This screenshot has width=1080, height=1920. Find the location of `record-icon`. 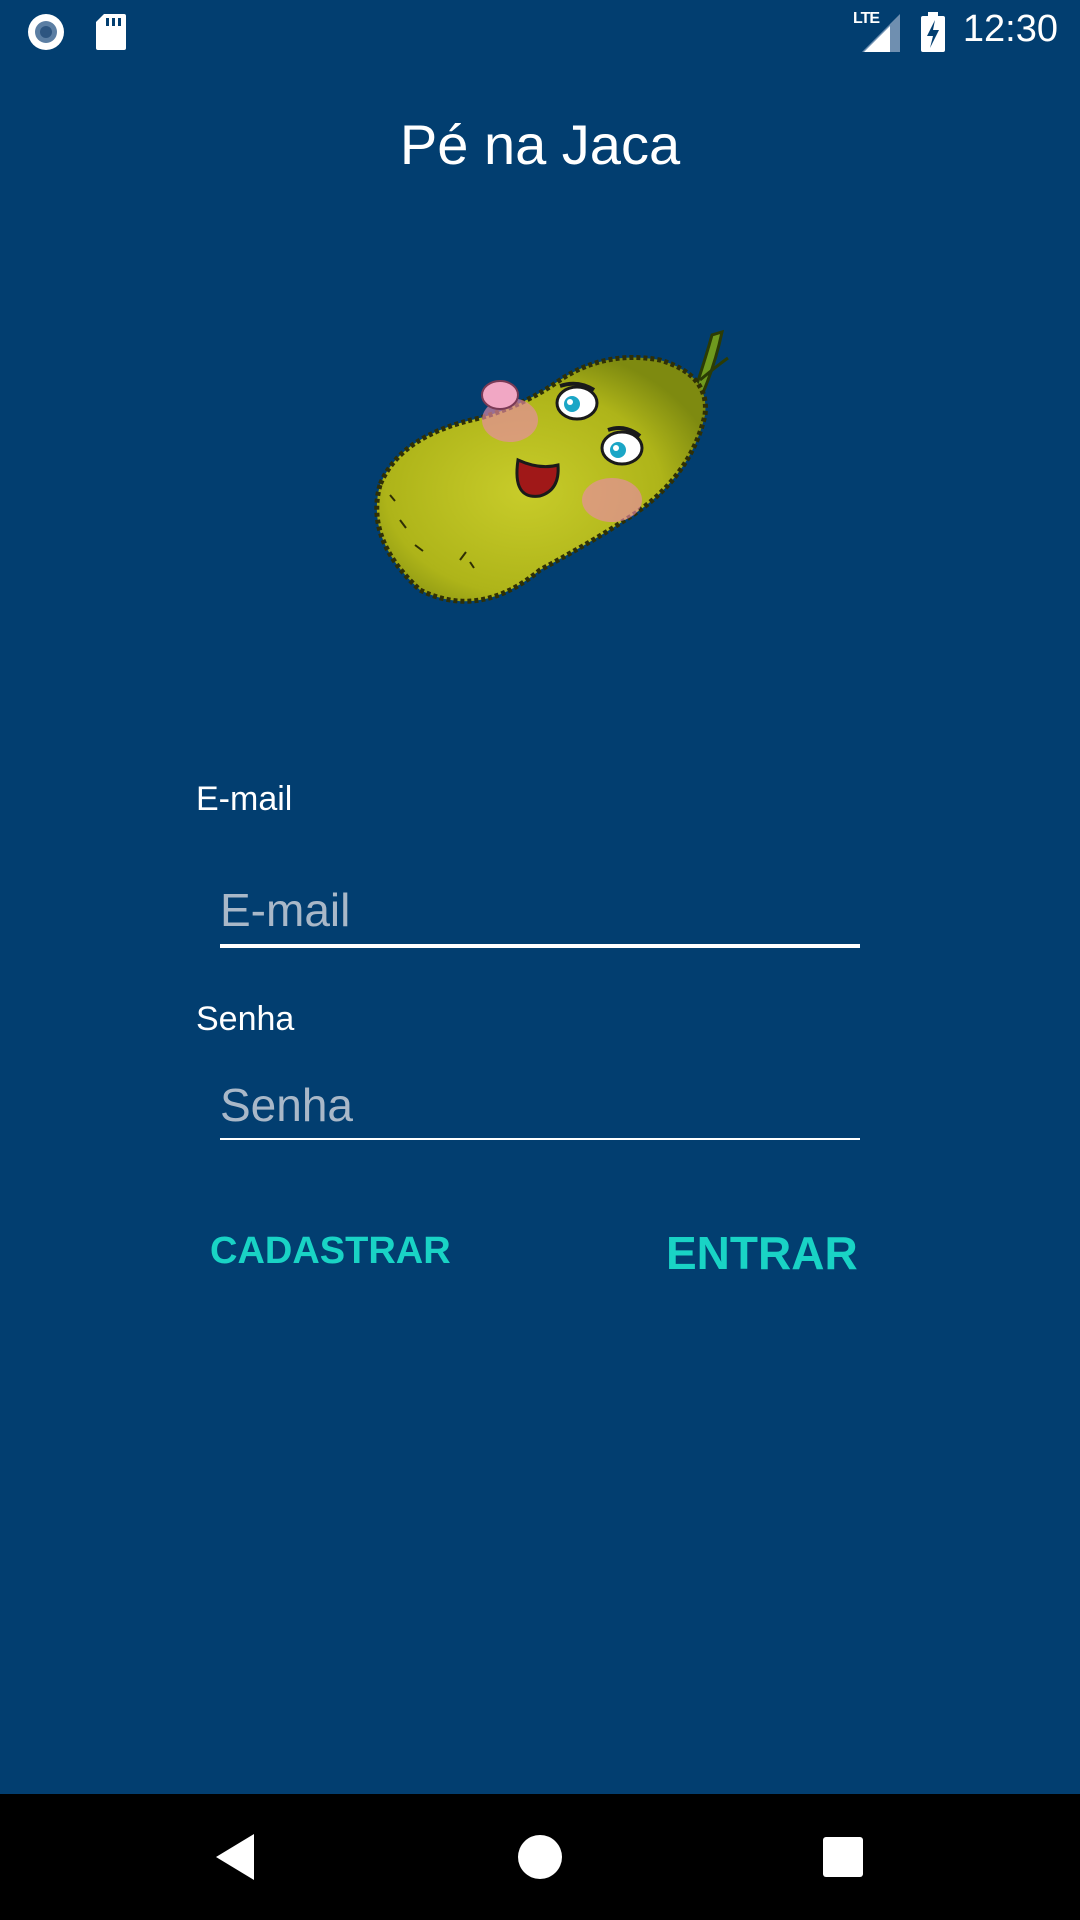

record-icon is located at coordinates (46, 34).